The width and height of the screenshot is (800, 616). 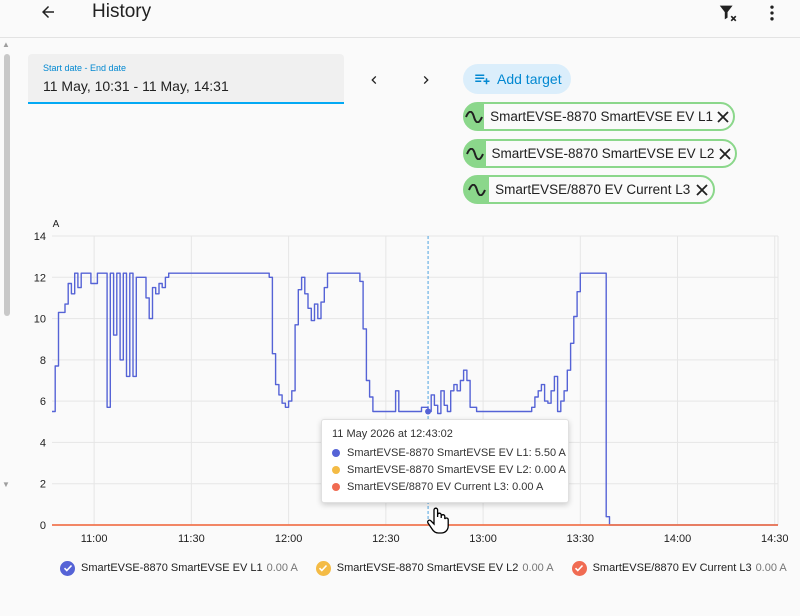 What do you see at coordinates (456, 469) in the screenshot?
I see `tooltip-row-text: SmartEVSE-8870 SmartEVSE EV L2: 0.00 A` at bounding box center [456, 469].